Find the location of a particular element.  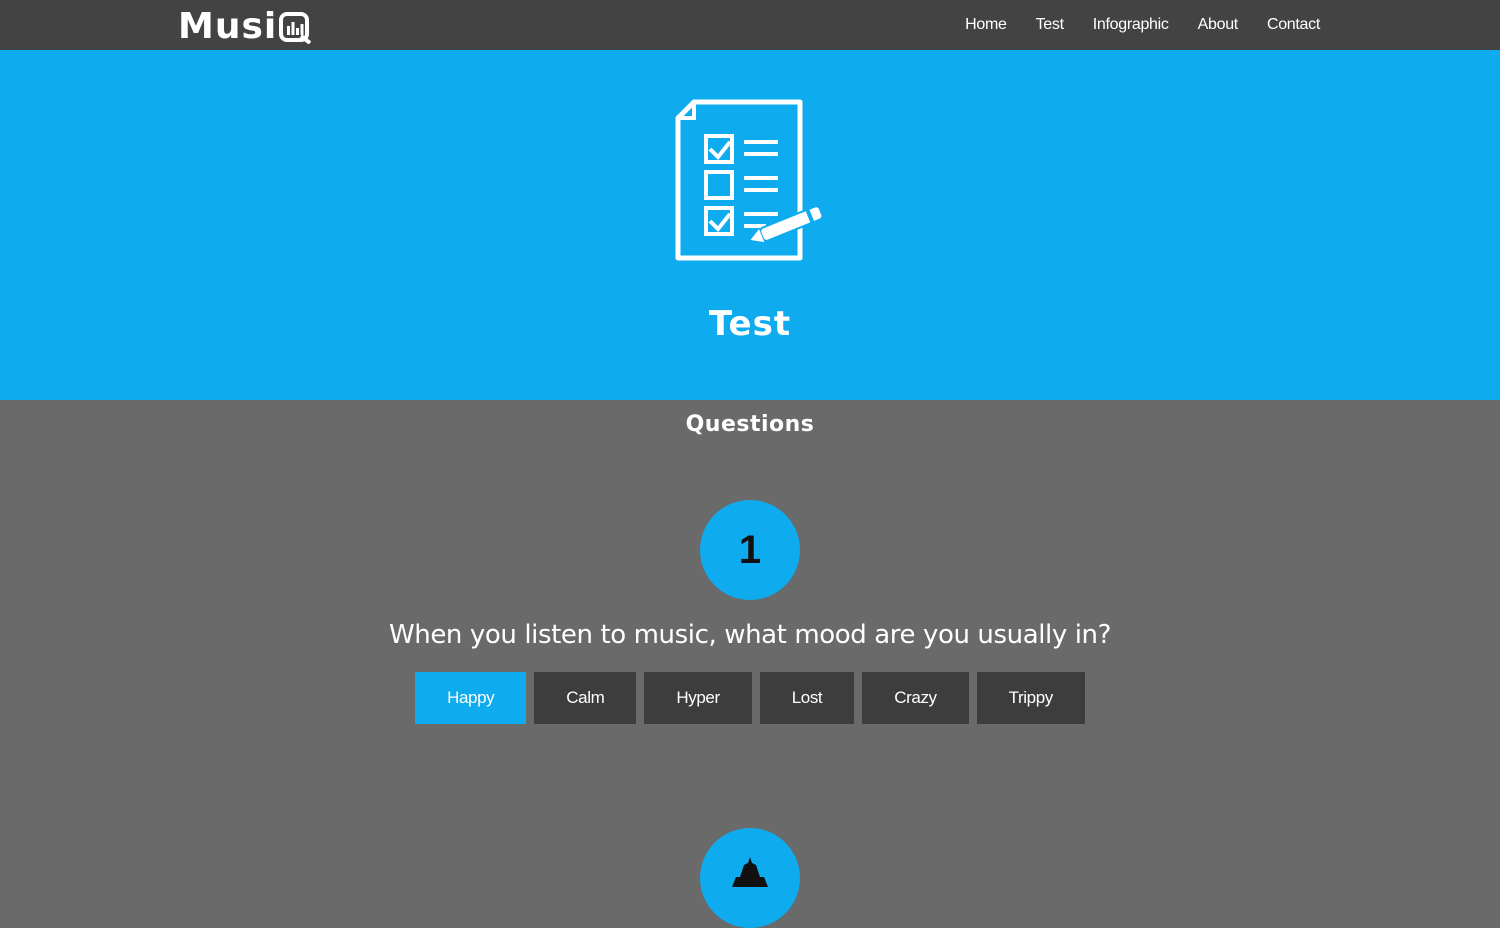

brand-logo: Musi is located at coordinates (245, 26).